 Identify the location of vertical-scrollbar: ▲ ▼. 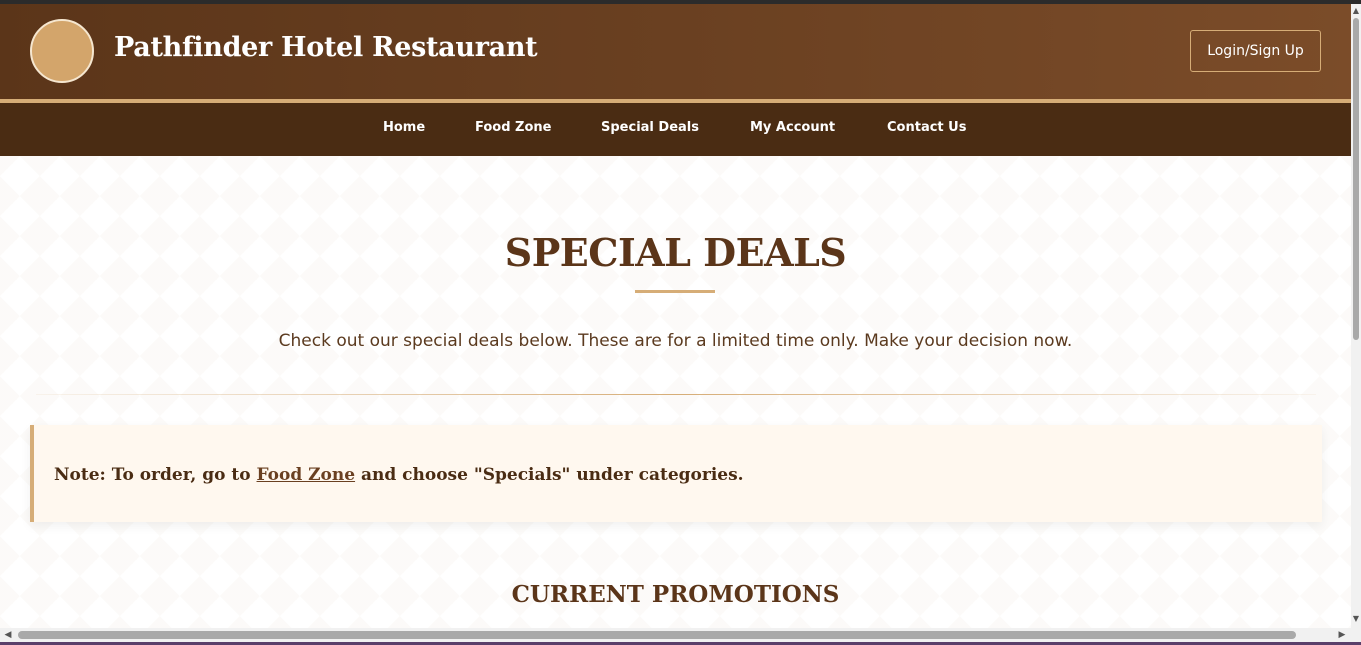
(1356, 316).